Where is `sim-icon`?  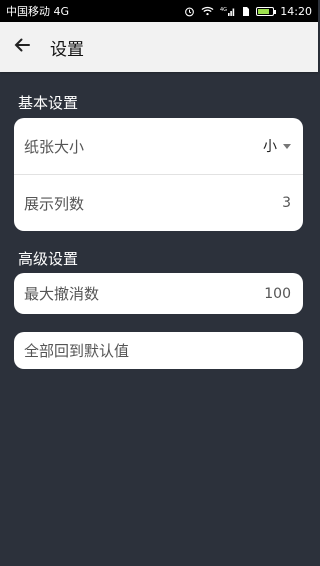
sim-icon is located at coordinates (246, 11).